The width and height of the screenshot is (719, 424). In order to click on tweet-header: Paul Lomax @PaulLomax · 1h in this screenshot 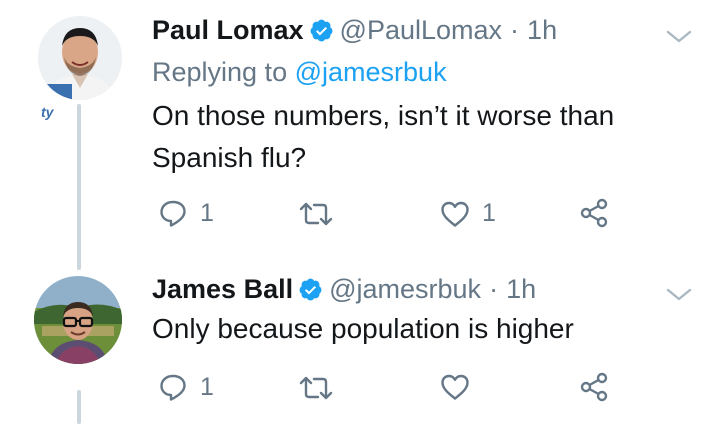, I will do `click(354, 30)`.